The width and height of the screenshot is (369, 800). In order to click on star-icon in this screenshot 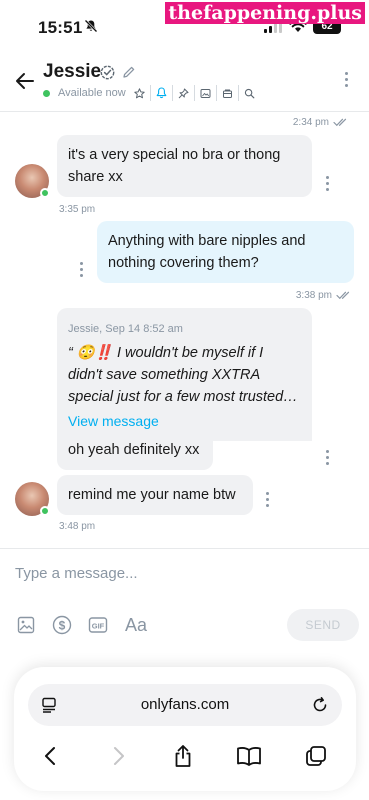, I will do `click(139, 93)`.